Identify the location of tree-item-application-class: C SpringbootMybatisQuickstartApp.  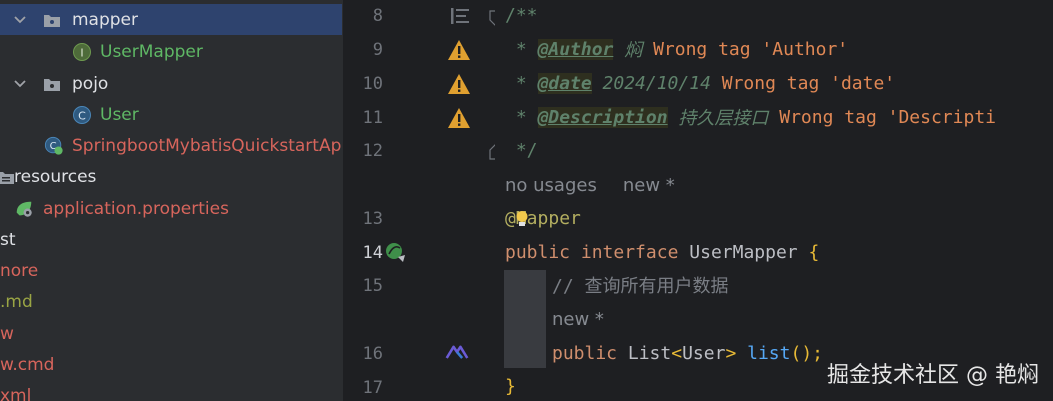
(171, 145).